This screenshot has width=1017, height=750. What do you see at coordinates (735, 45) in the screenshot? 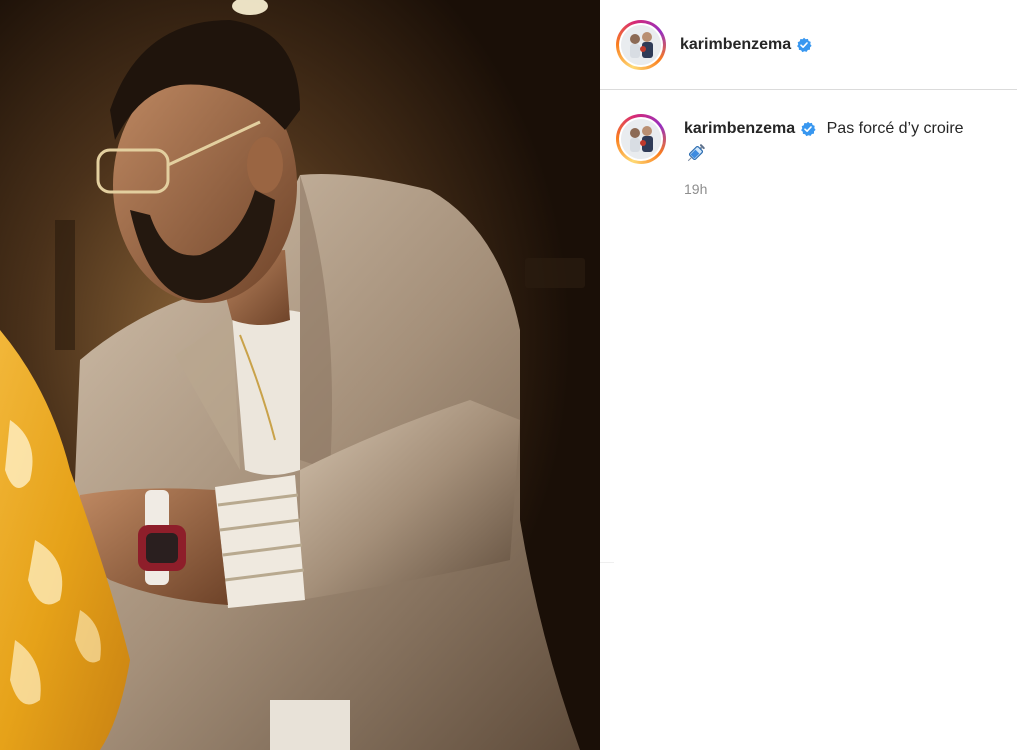
I see `author-username-text: karimbenzema` at bounding box center [735, 45].